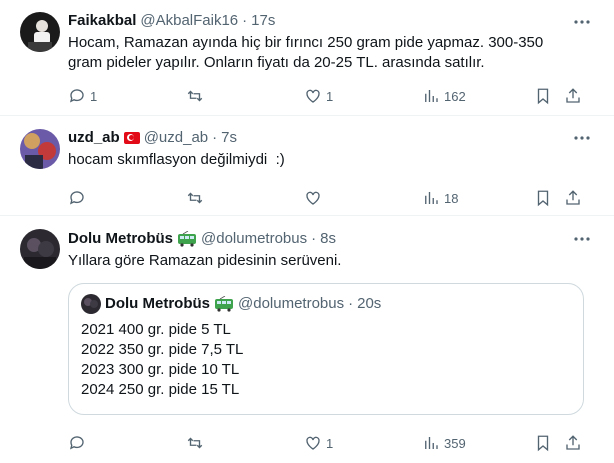 This screenshot has height=463, width=614. What do you see at coordinates (157, 303) in the screenshot?
I see `quote-display-name: Dolu Metrobüs` at bounding box center [157, 303].